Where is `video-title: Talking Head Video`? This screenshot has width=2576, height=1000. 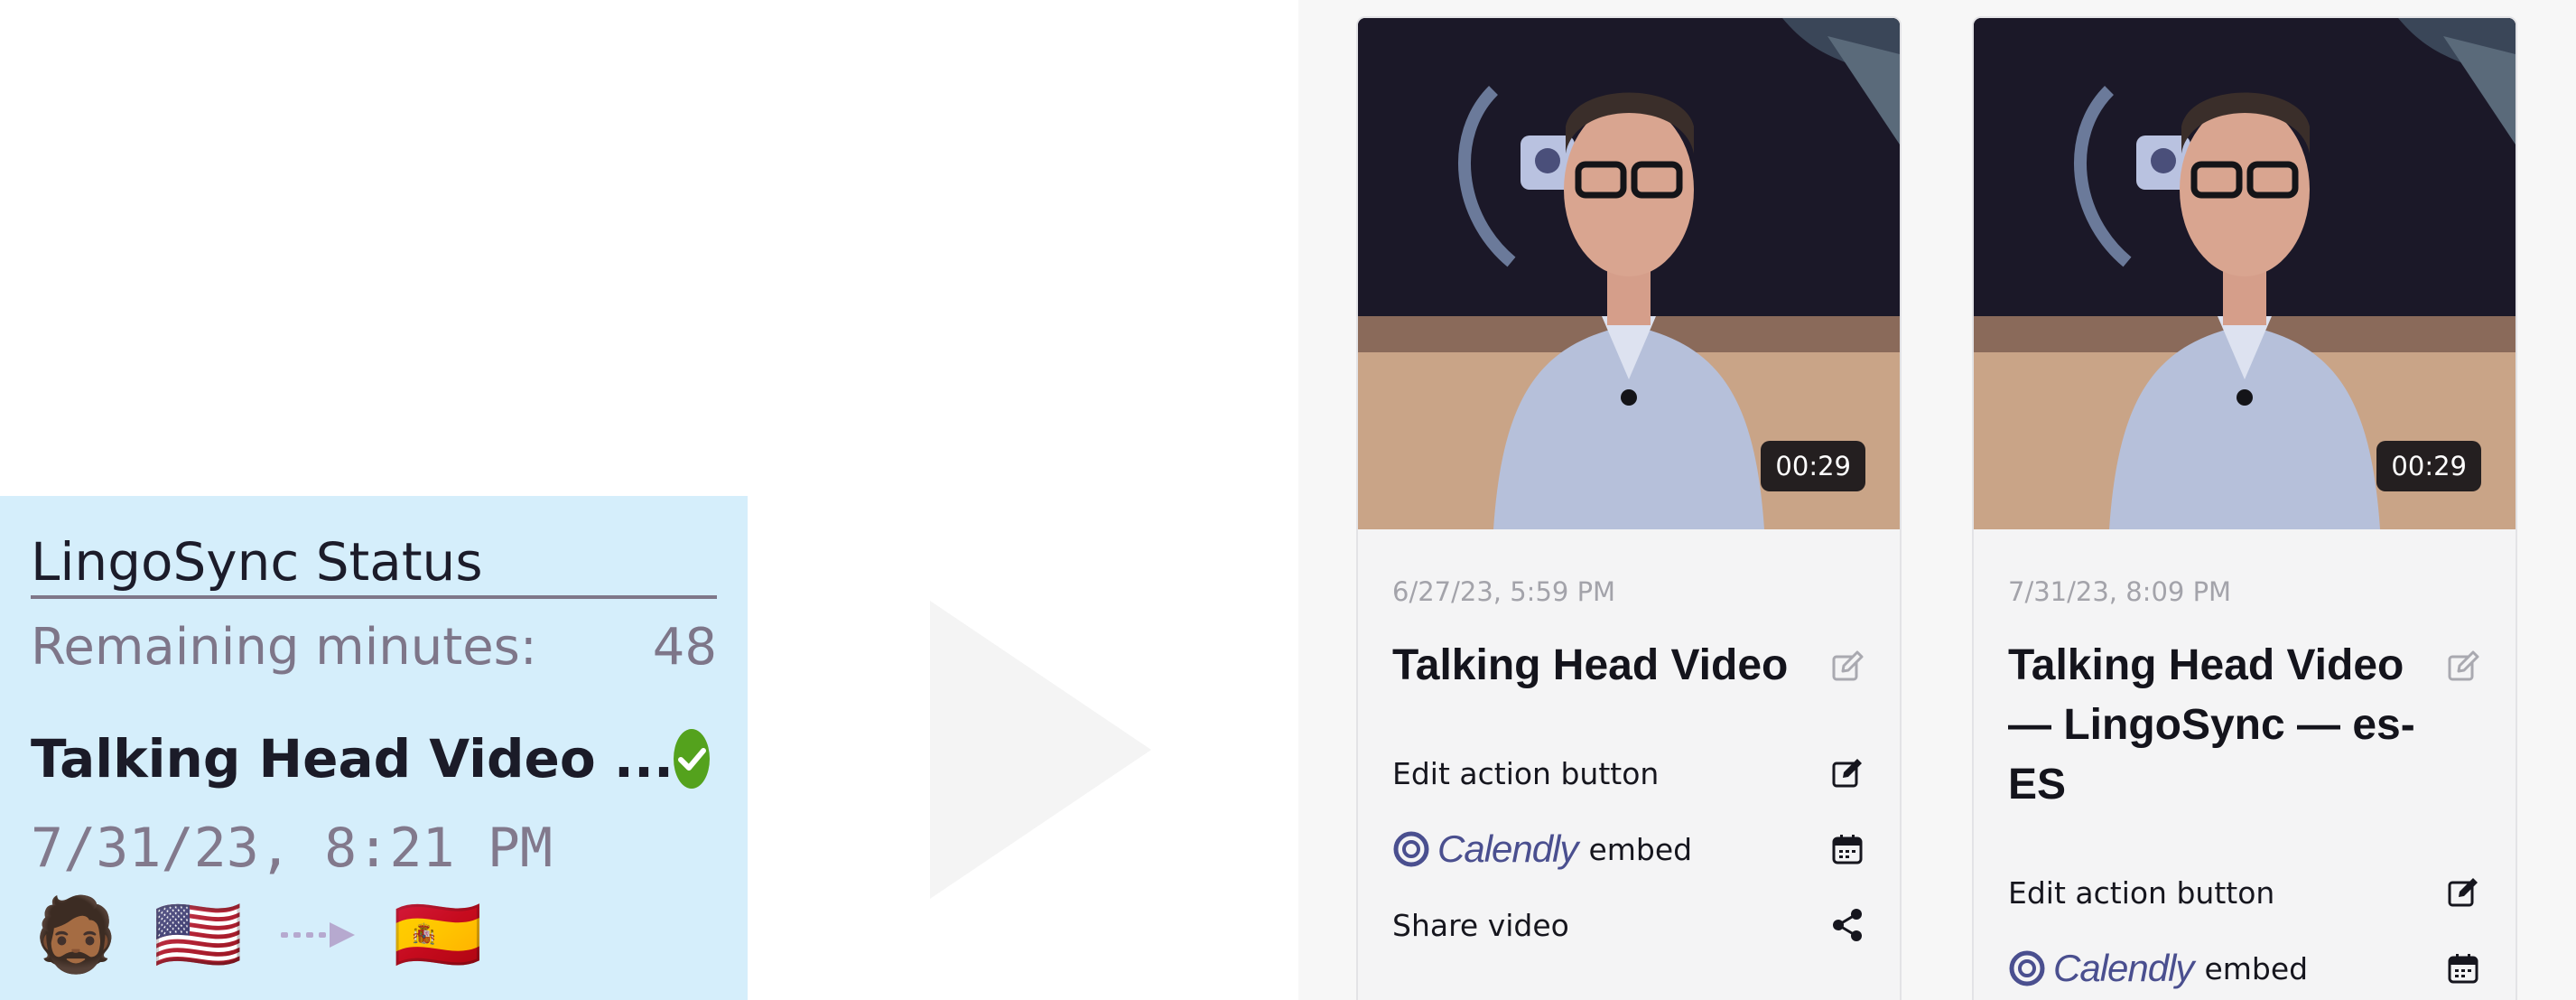
video-title: Talking Head Video is located at coordinates (1590, 665).